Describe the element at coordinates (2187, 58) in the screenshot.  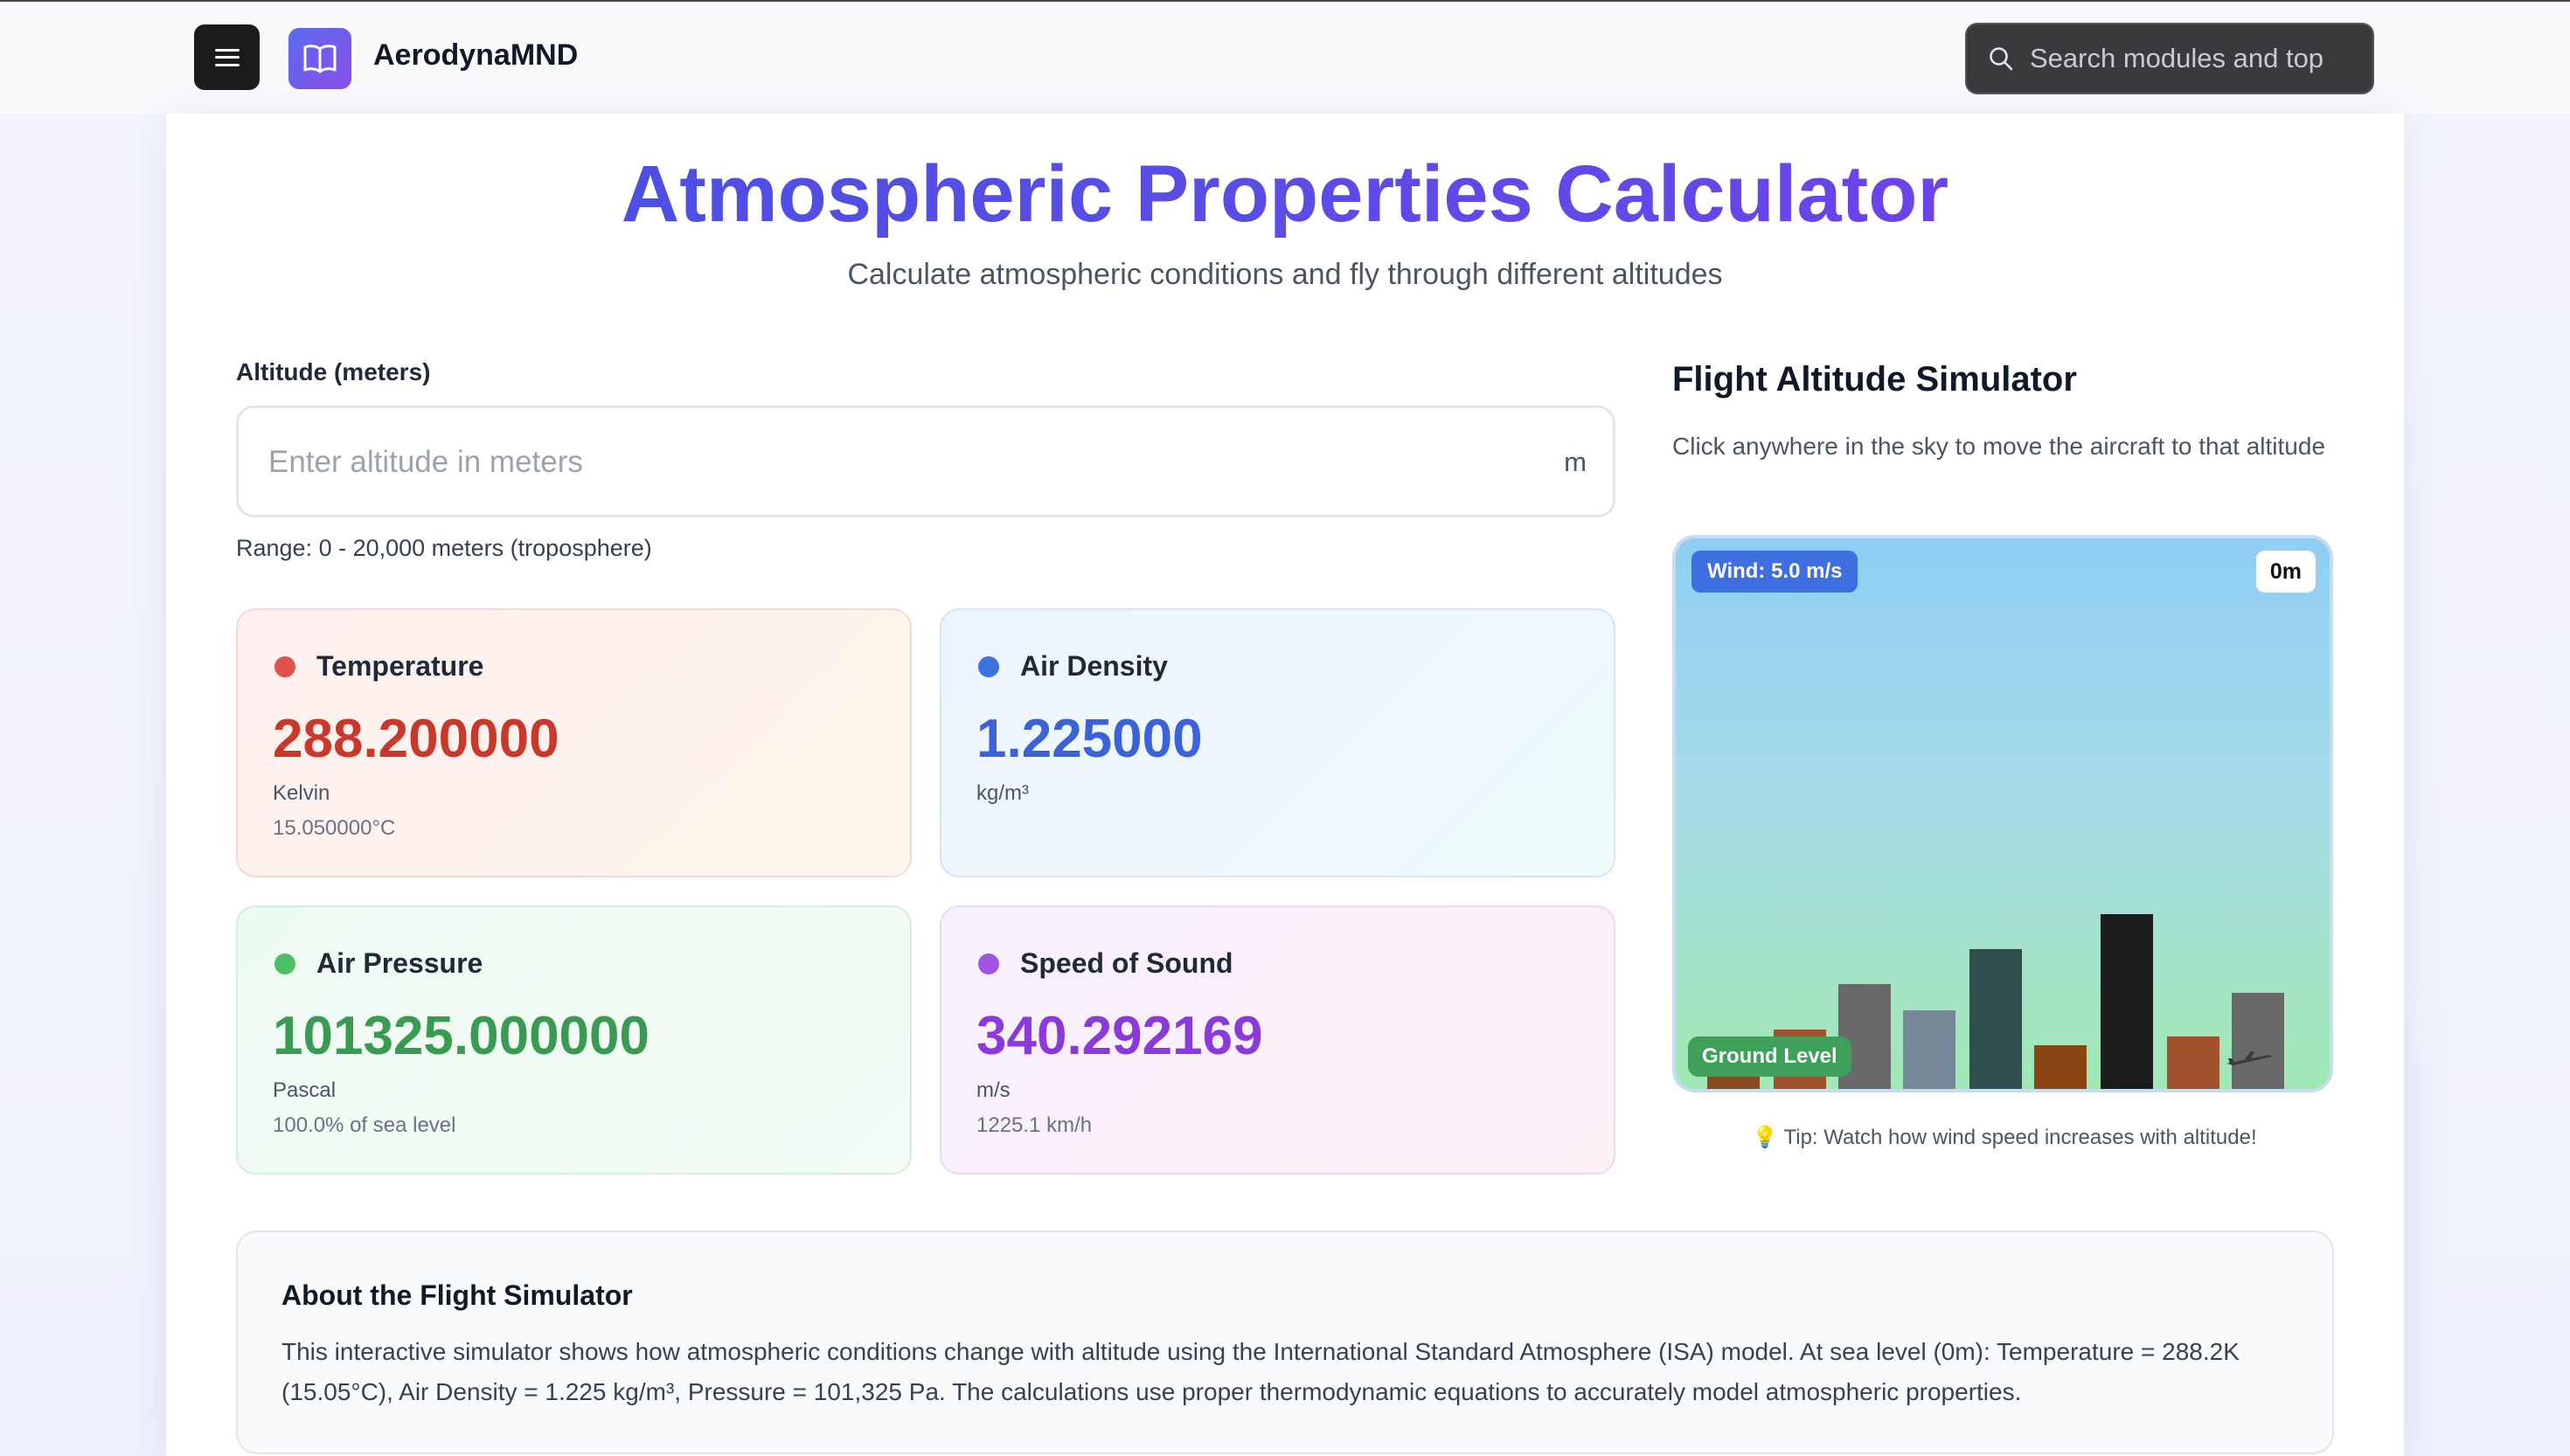
I see `search-input` at that location.